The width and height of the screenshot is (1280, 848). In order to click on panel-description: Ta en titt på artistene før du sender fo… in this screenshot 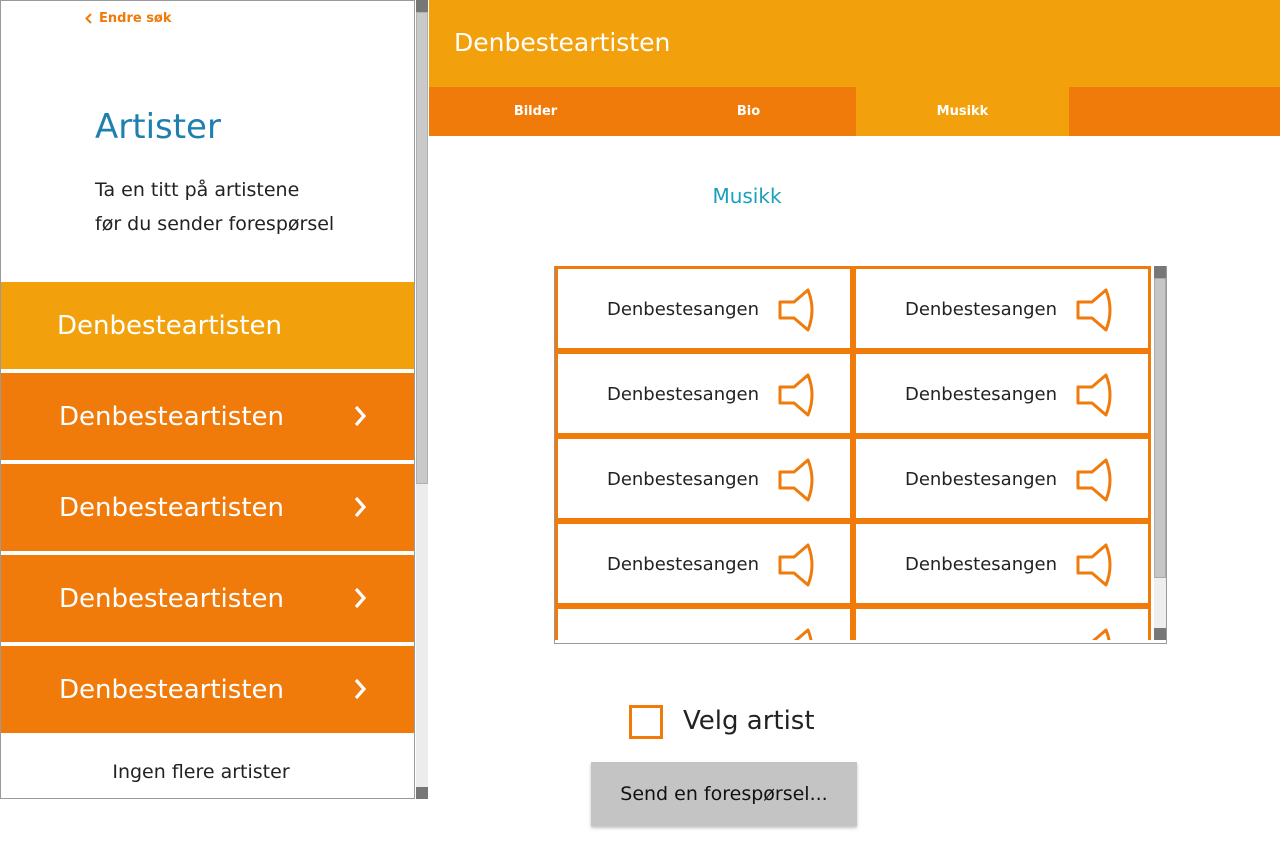, I will do `click(214, 207)`.